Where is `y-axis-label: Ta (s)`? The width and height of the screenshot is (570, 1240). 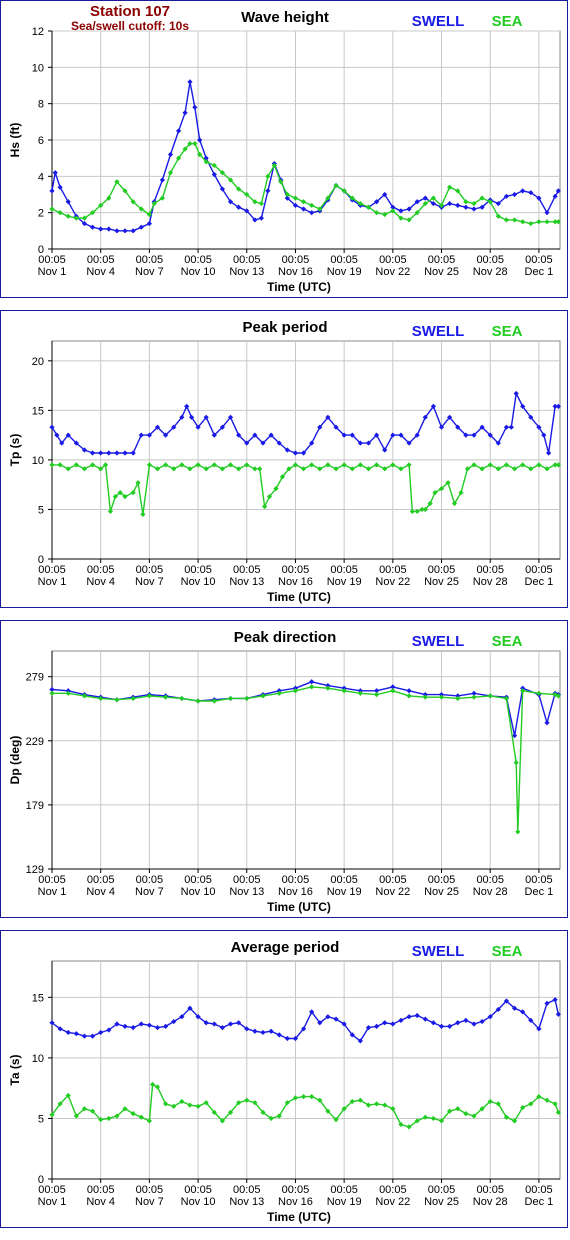 y-axis-label: Ta (s) is located at coordinates (15, 1069).